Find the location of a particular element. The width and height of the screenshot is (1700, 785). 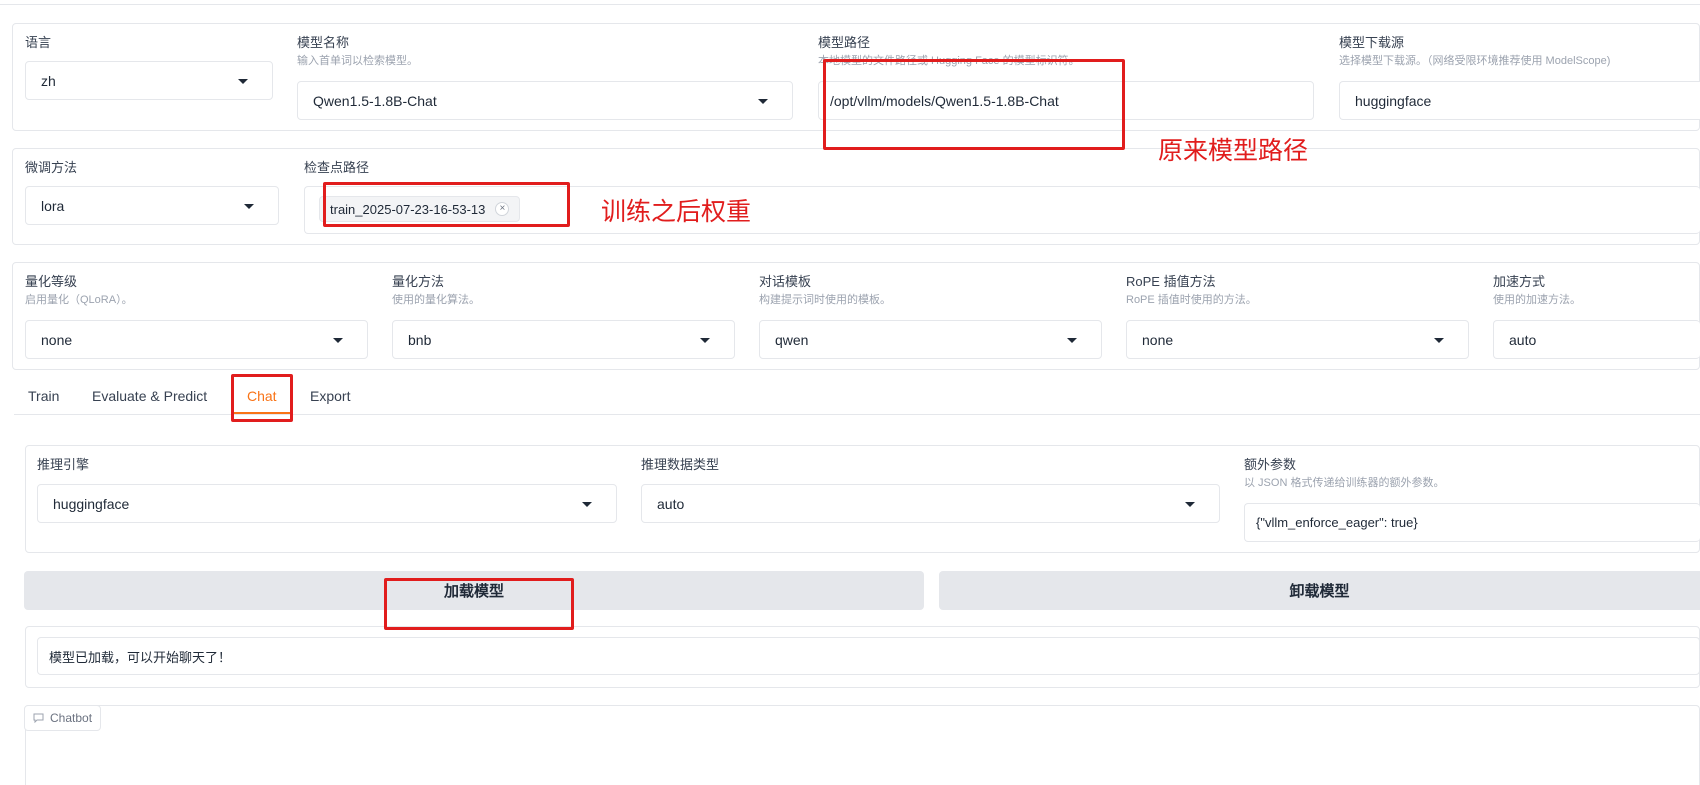

extra-args-value: {"vllm_enforce_eager": true} is located at coordinates (1337, 522).